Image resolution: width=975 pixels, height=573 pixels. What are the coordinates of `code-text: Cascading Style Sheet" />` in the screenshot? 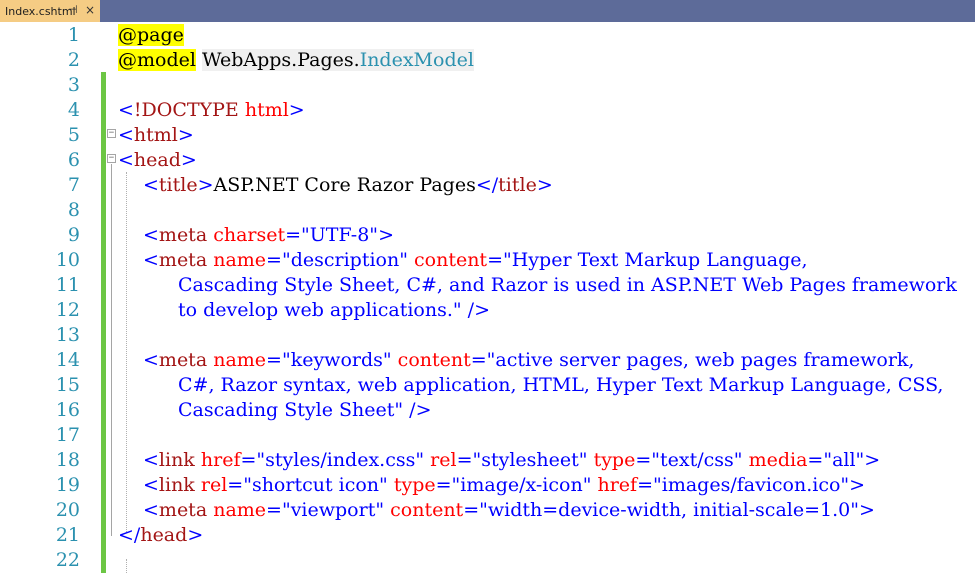 It's located at (305, 410).